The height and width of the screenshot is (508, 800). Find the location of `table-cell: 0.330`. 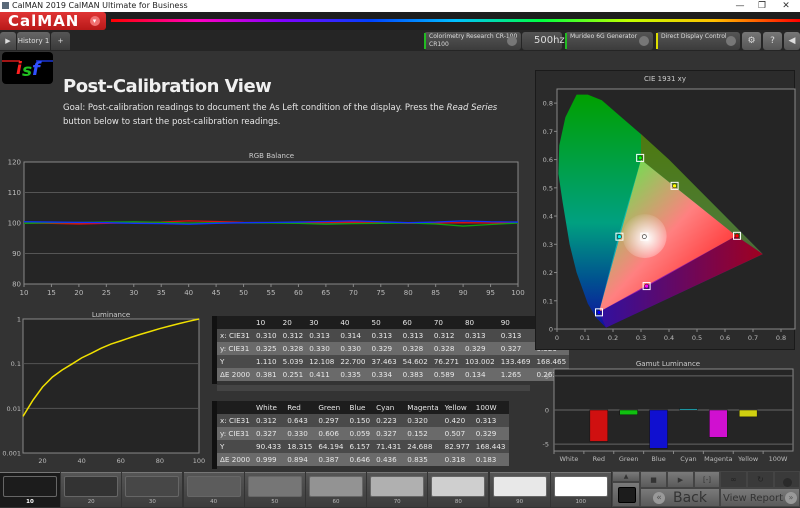

table-cell: 0.330 is located at coordinates (297, 433).